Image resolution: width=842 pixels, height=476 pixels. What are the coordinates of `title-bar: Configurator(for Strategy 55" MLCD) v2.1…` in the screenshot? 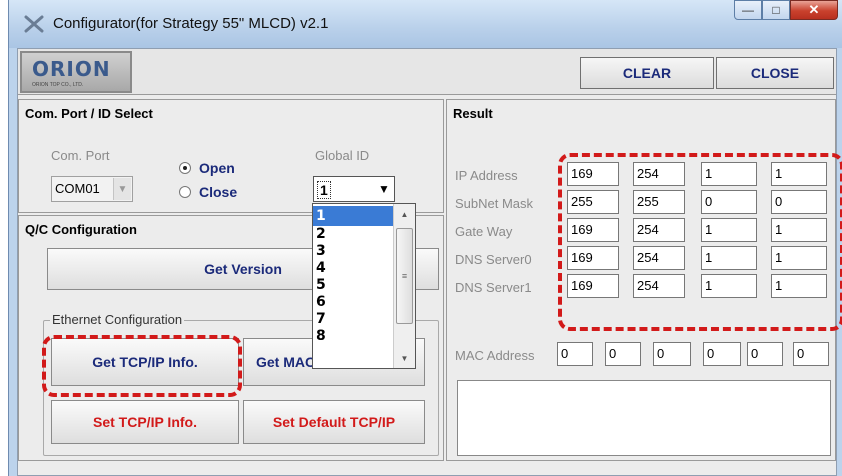 It's located at (425, 24).